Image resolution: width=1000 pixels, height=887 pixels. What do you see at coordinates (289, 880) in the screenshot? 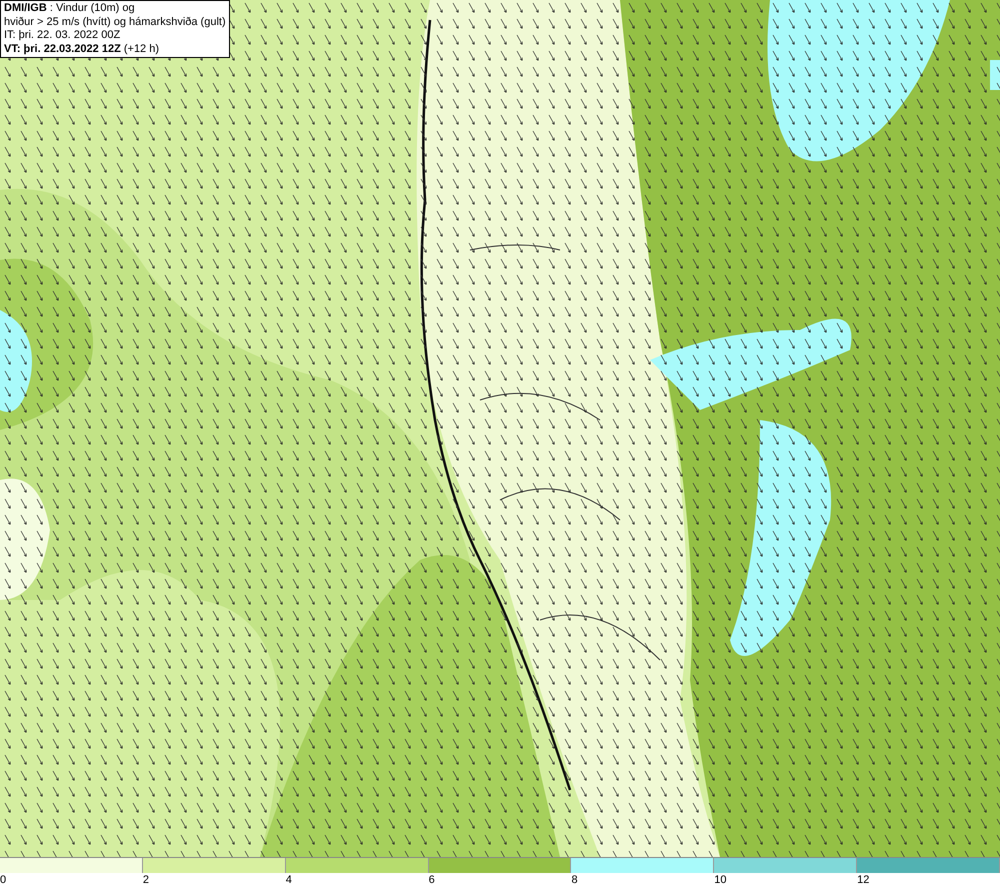
I see `legend-label: 4` at bounding box center [289, 880].